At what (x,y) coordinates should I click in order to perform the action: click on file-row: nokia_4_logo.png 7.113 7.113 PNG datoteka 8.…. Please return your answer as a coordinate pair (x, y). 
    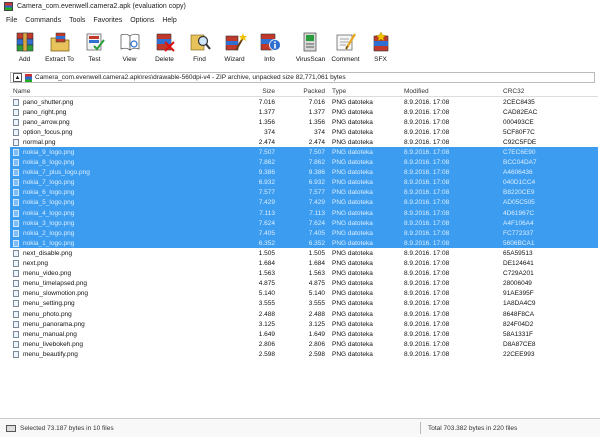
    Looking at the image, I should click on (304, 213).